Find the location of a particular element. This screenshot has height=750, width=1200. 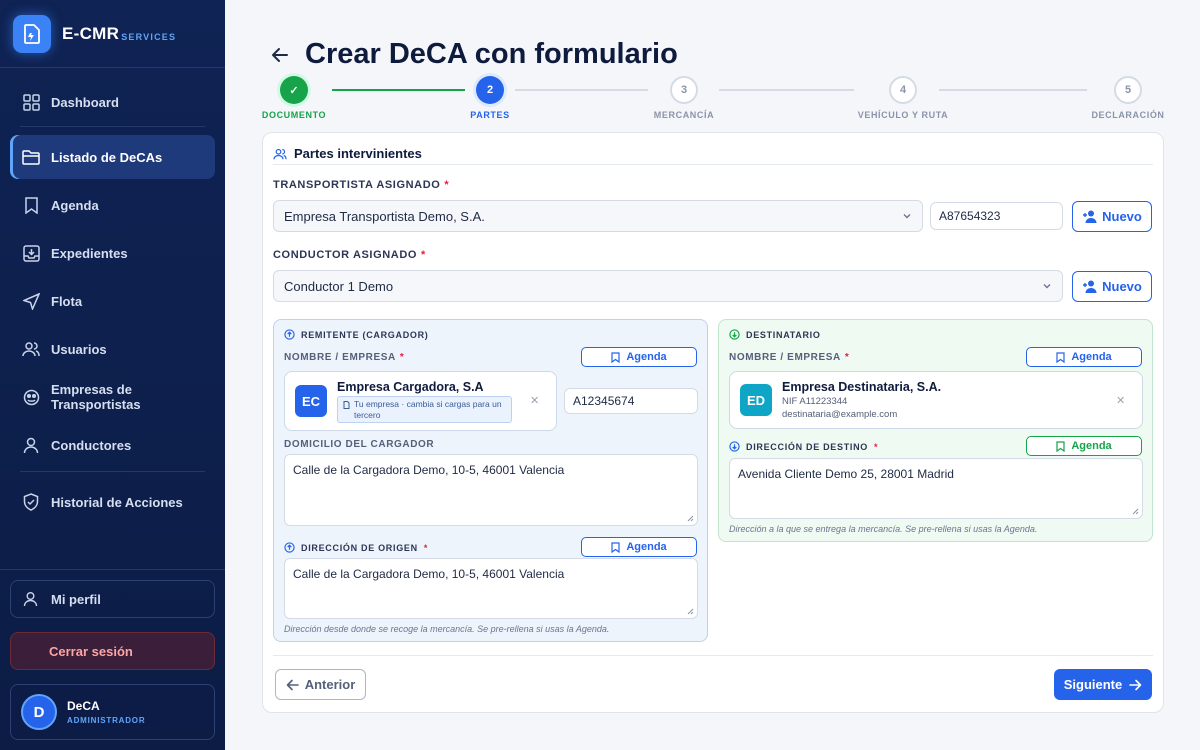

previous-button: Anterior is located at coordinates (320, 684).